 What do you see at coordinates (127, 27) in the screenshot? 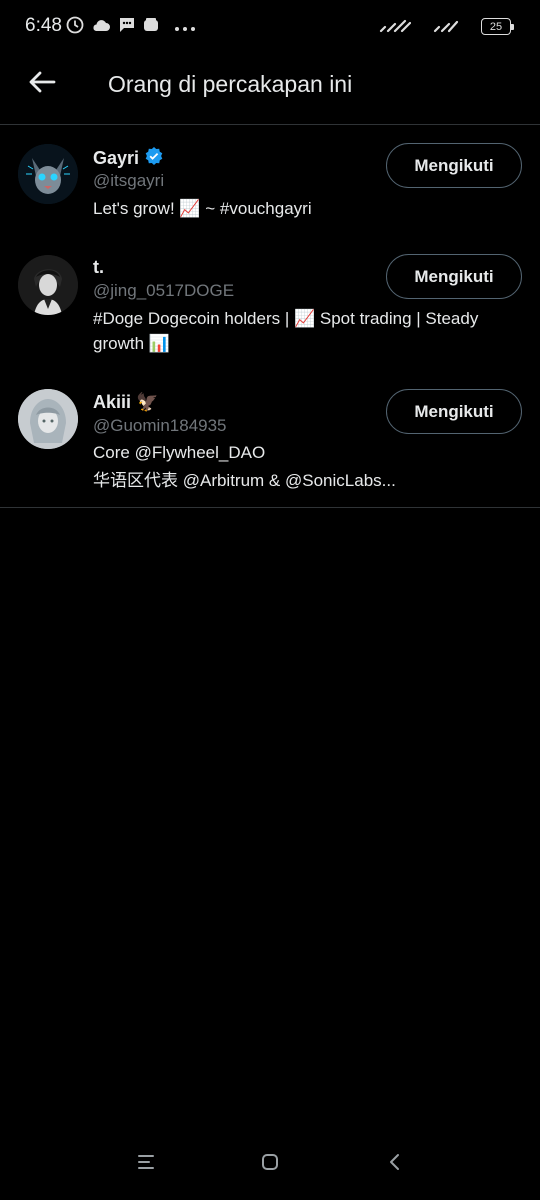
I see `message-icon` at bounding box center [127, 27].